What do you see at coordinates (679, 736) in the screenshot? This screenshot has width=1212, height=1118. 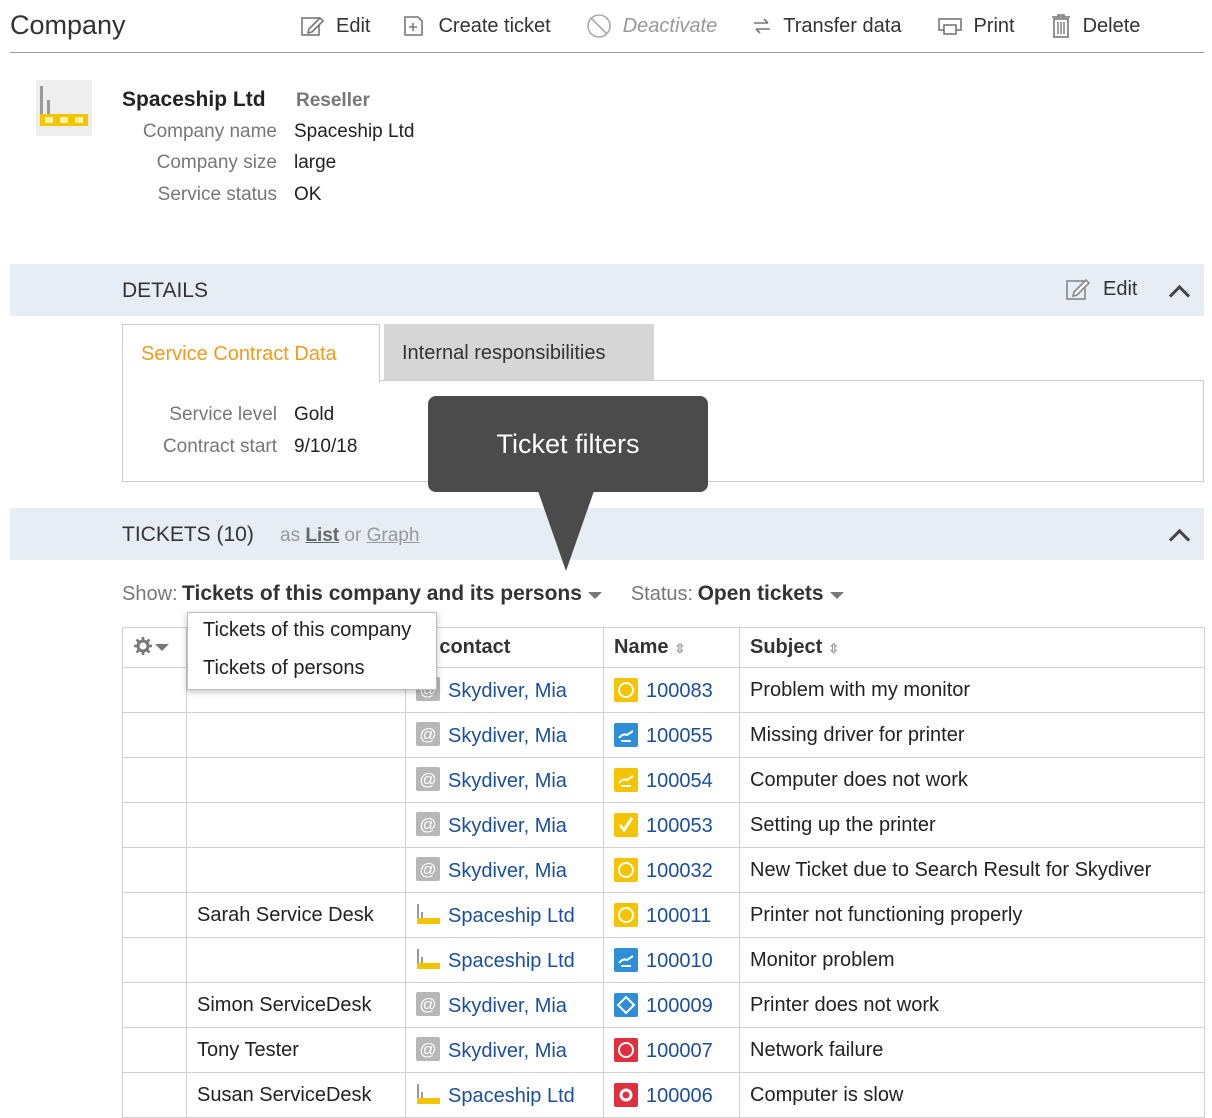 I see `ticket-link: 100055` at bounding box center [679, 736].